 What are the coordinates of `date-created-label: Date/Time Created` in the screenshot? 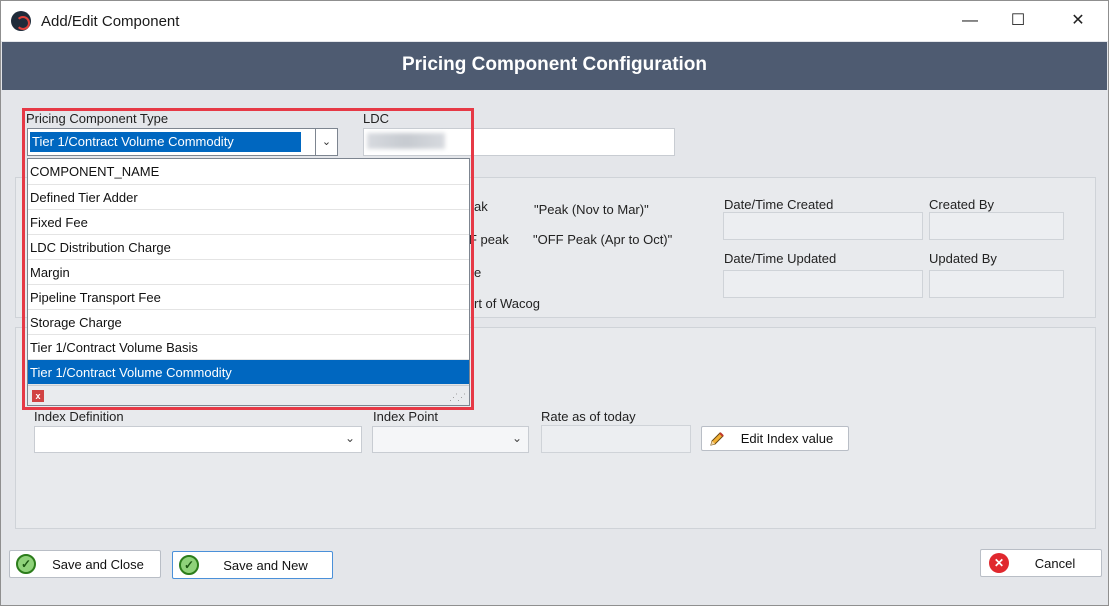 It's located at (779, 204).